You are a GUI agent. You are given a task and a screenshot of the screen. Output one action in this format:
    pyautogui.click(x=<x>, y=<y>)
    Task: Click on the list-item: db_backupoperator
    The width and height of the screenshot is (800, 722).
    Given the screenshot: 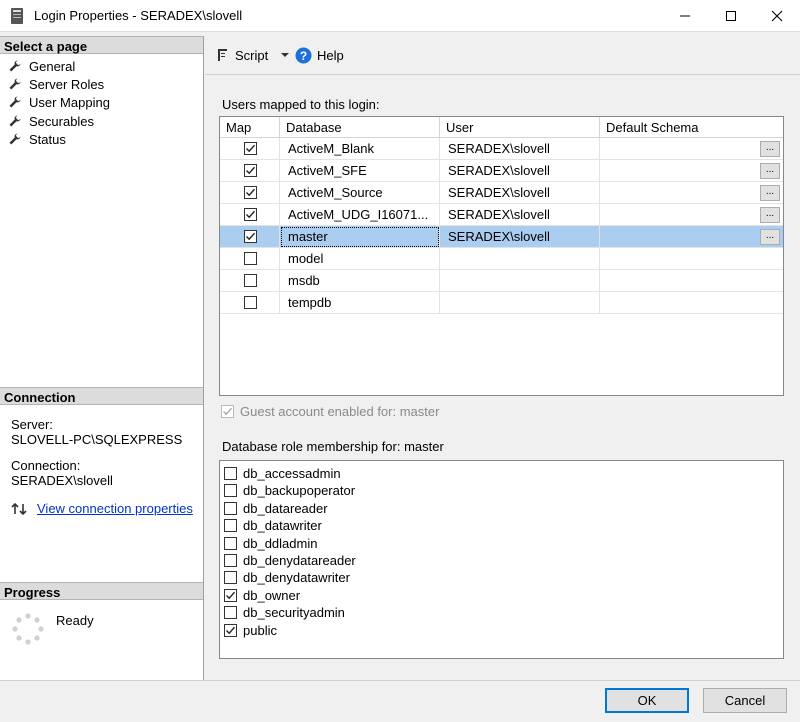 What is the action you would take?
    pyautogui.click(x=289, y=490)
    